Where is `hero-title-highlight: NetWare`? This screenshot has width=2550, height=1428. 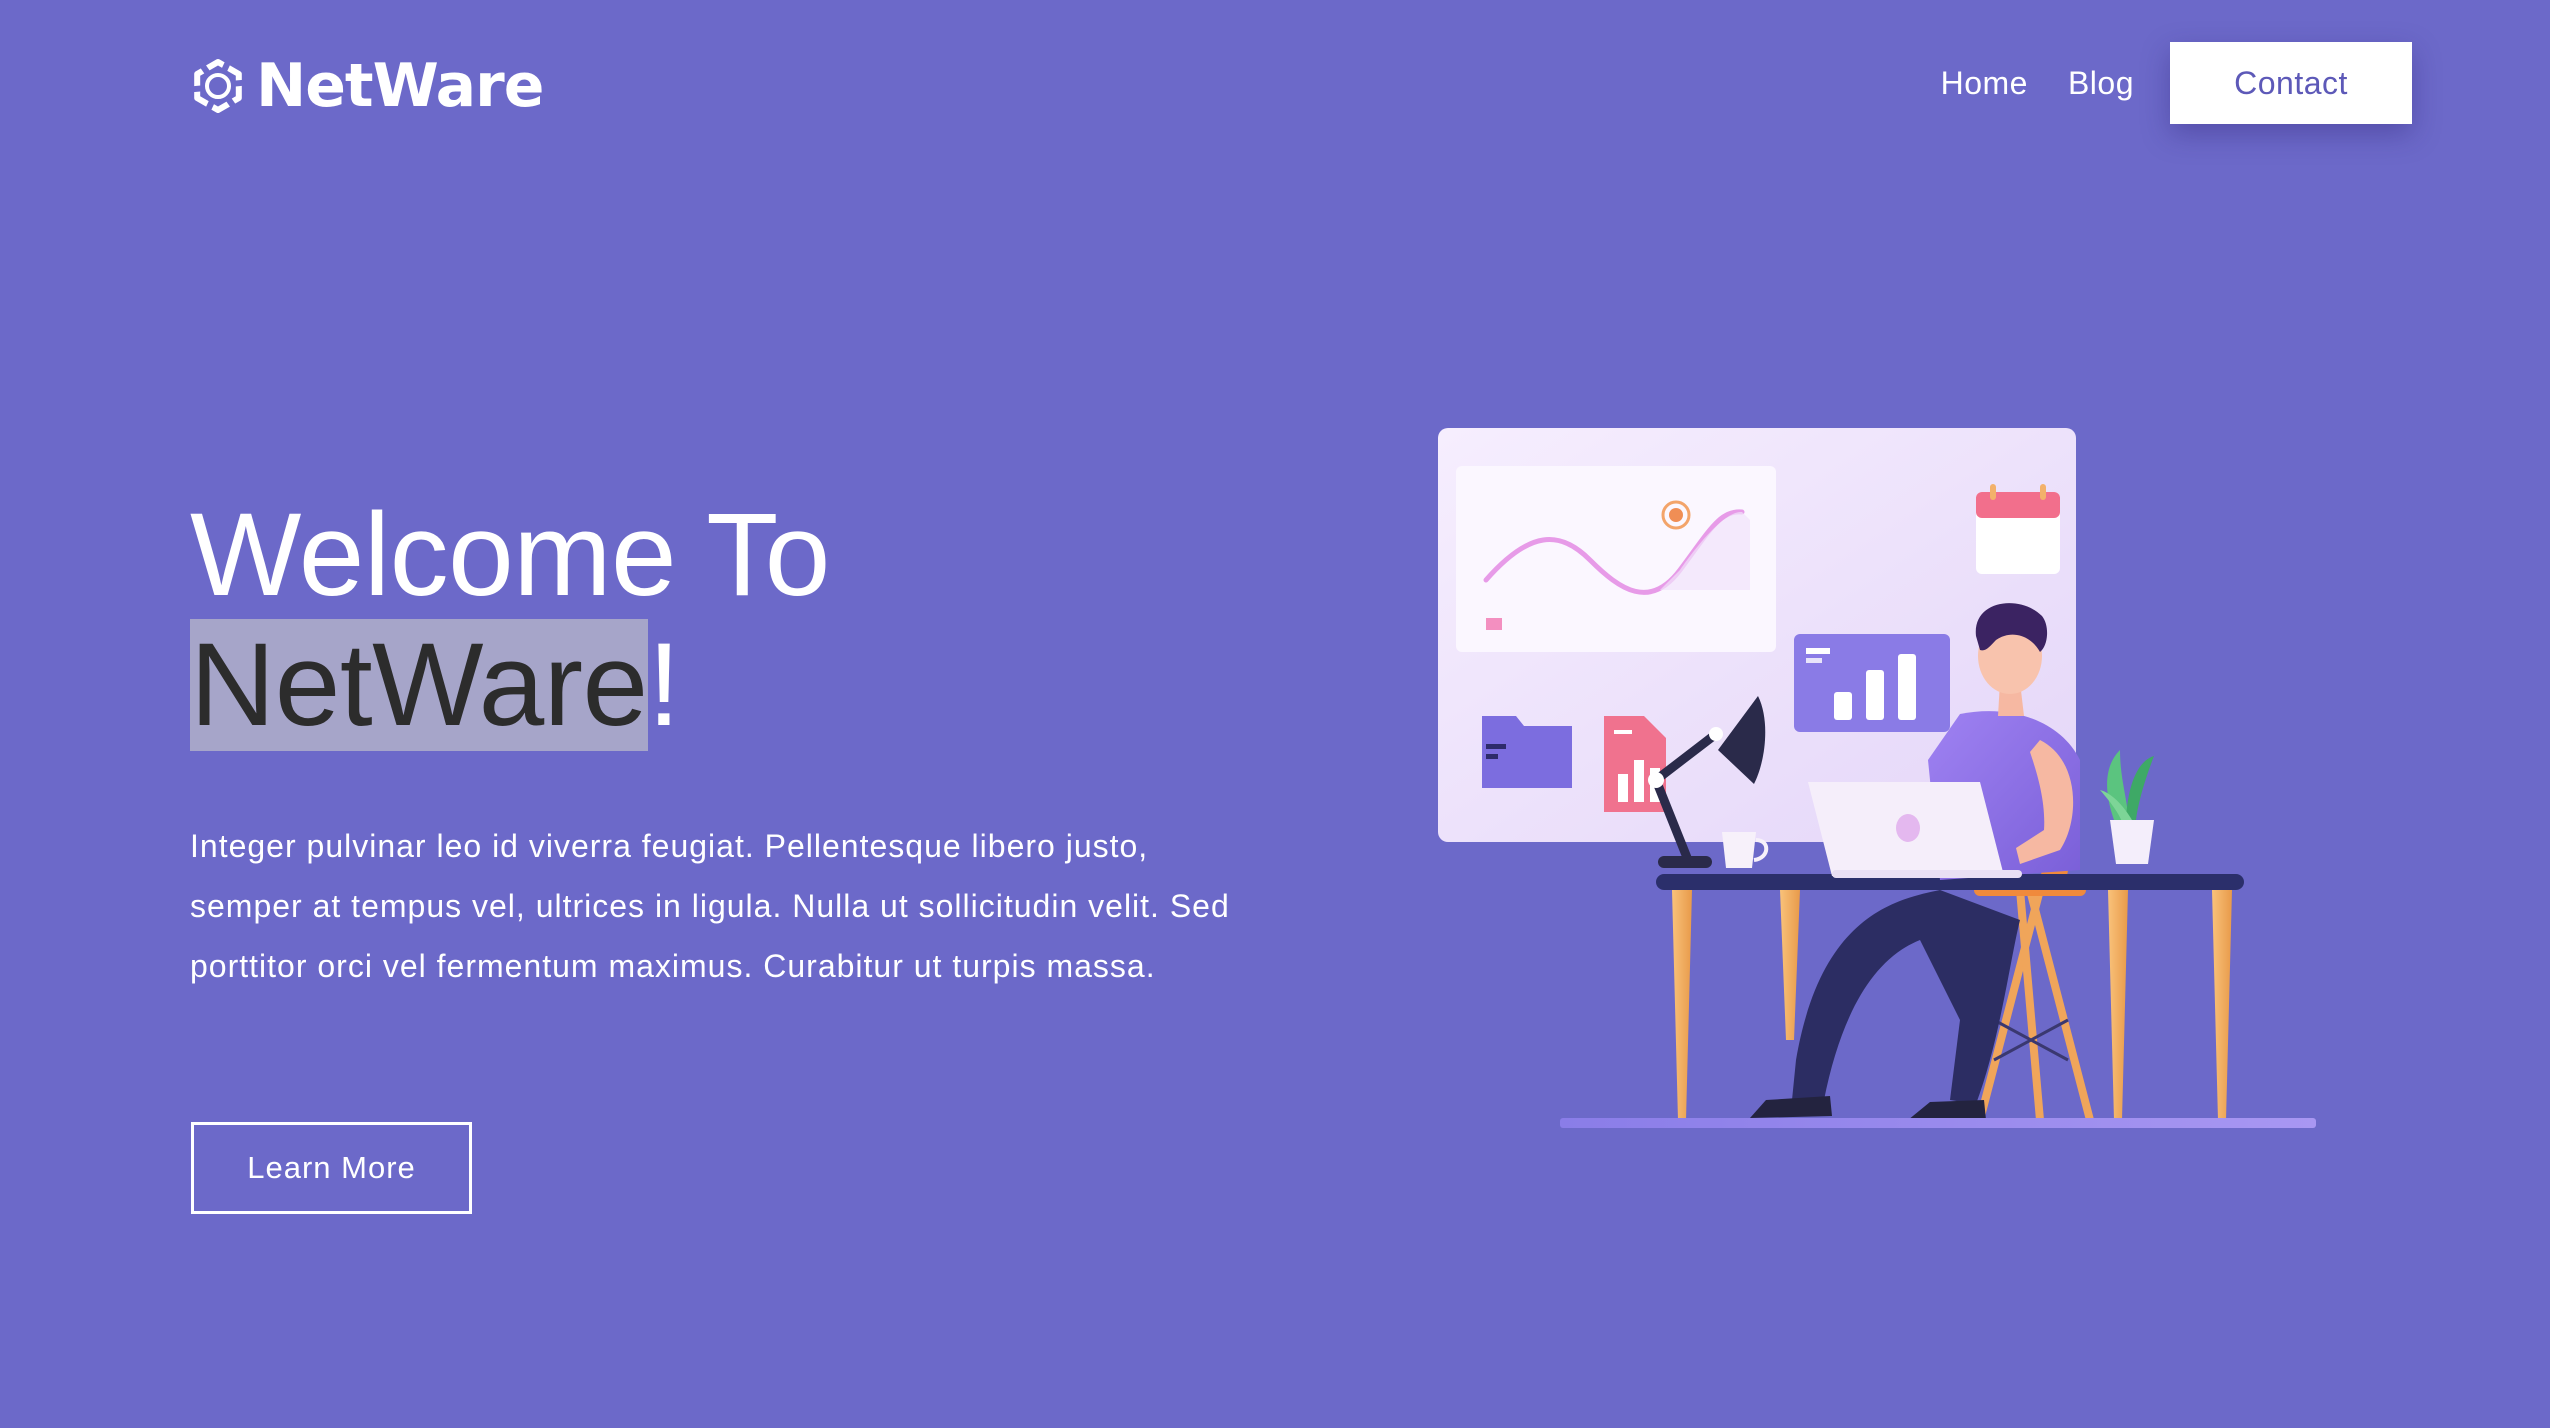
hero-title-highlight: NetWare is located at coordinates (419, 685).